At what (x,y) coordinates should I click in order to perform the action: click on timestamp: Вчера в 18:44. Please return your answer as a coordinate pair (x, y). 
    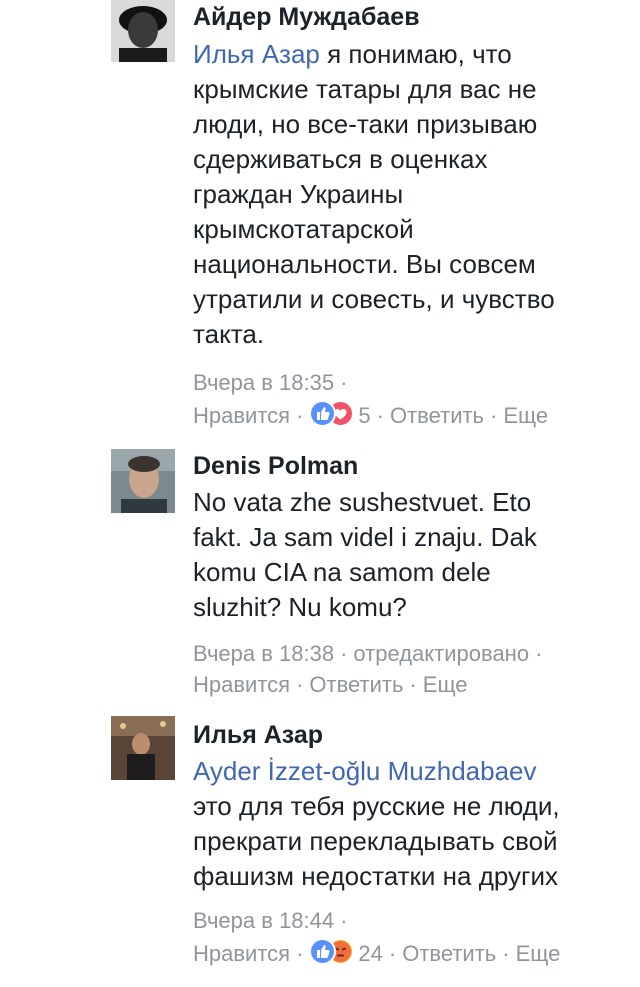
    Looking at the image, I should click on (263, 920).